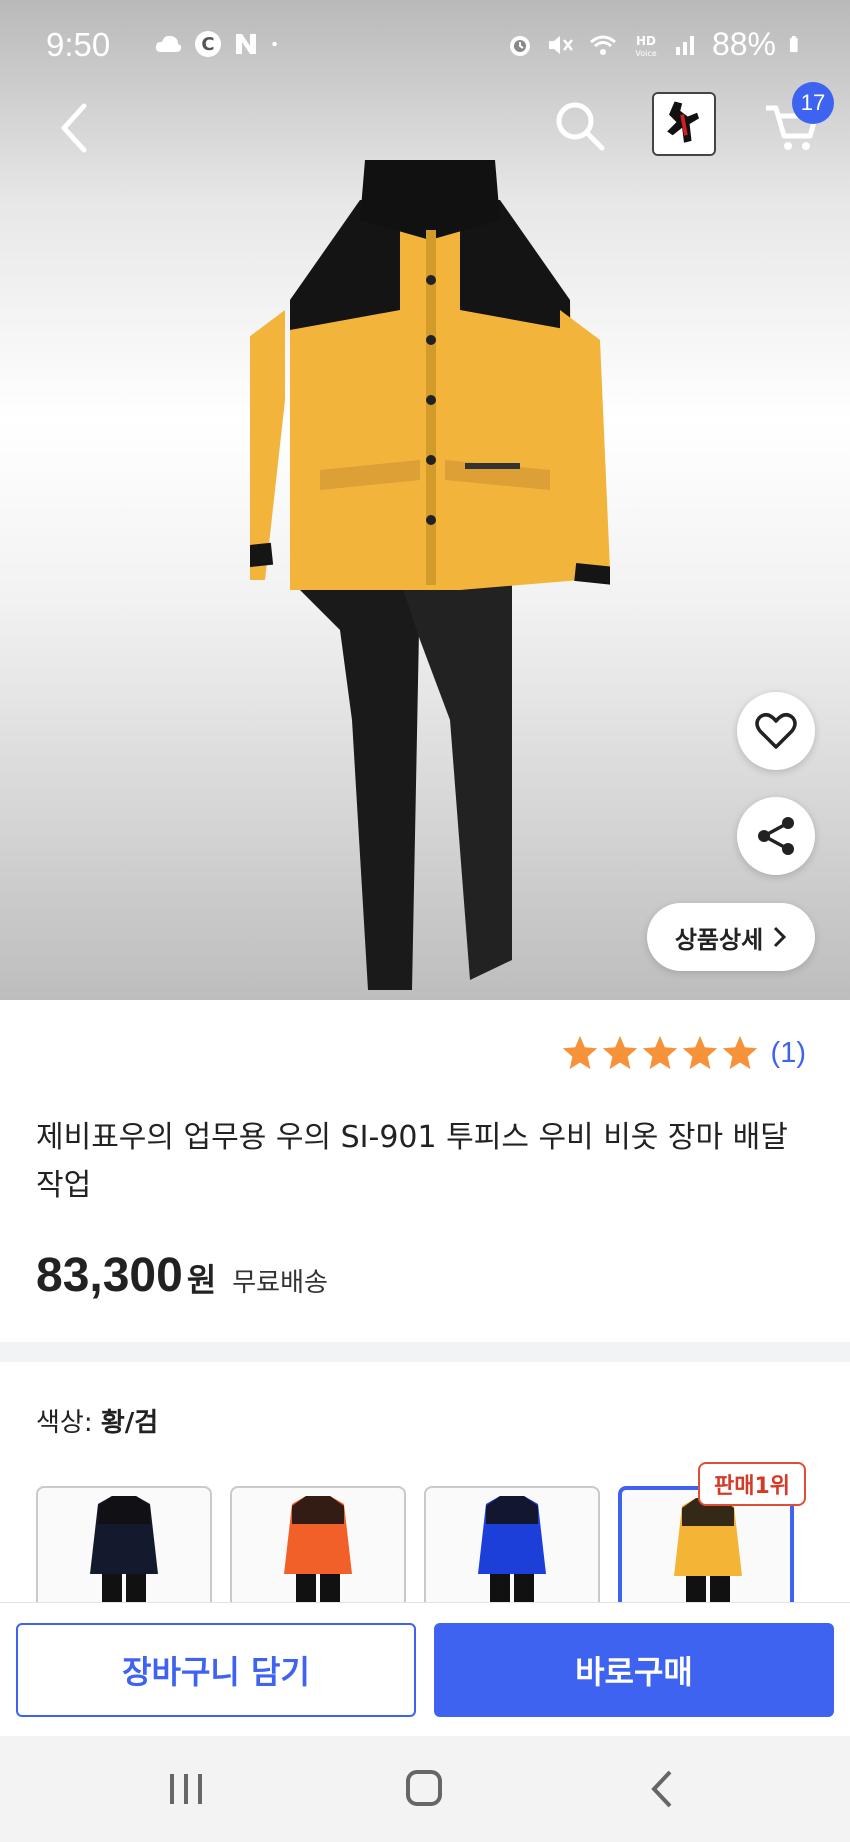  What do you see at coordinates (425, 122) in the screenshot?
I see `top-nav: 17` at bounding box center [425, 122].